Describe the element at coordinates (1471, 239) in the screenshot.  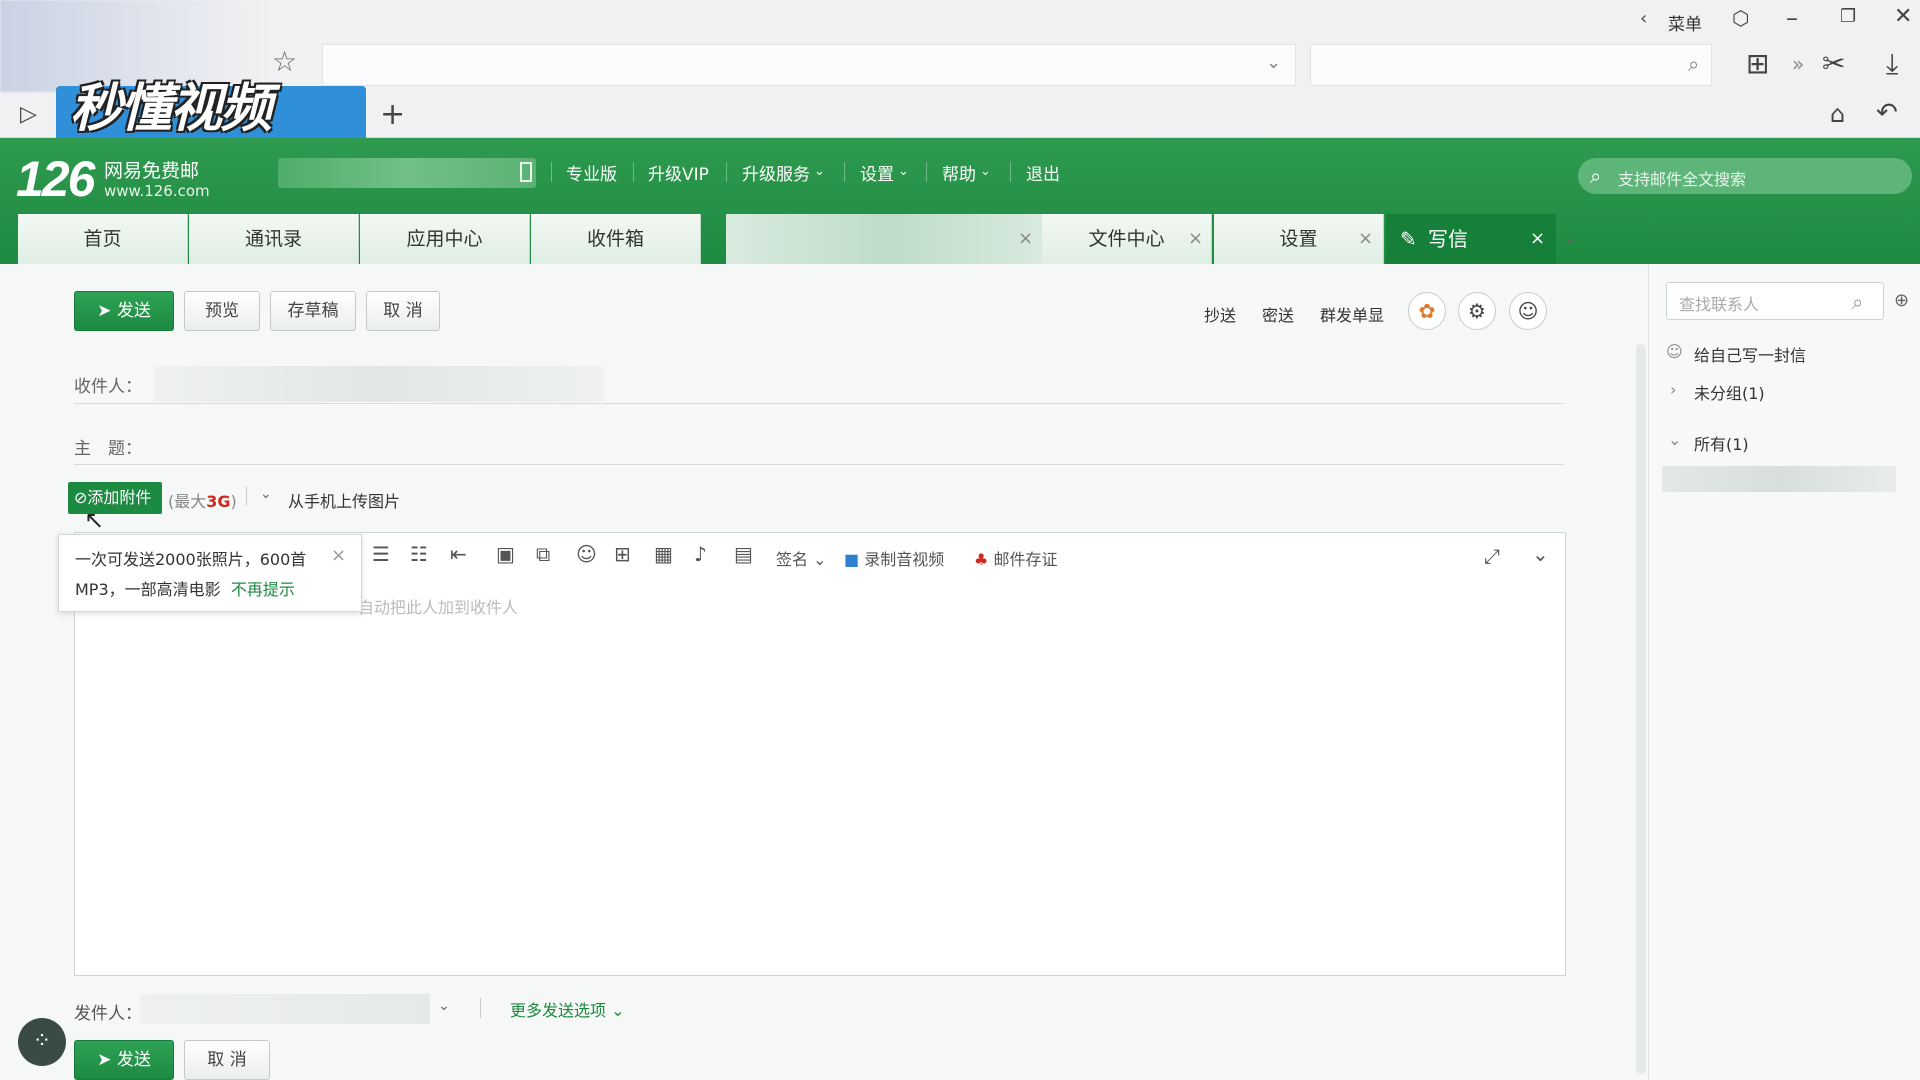
I see `tab-compose: ✎ 写信 ×` at that location.